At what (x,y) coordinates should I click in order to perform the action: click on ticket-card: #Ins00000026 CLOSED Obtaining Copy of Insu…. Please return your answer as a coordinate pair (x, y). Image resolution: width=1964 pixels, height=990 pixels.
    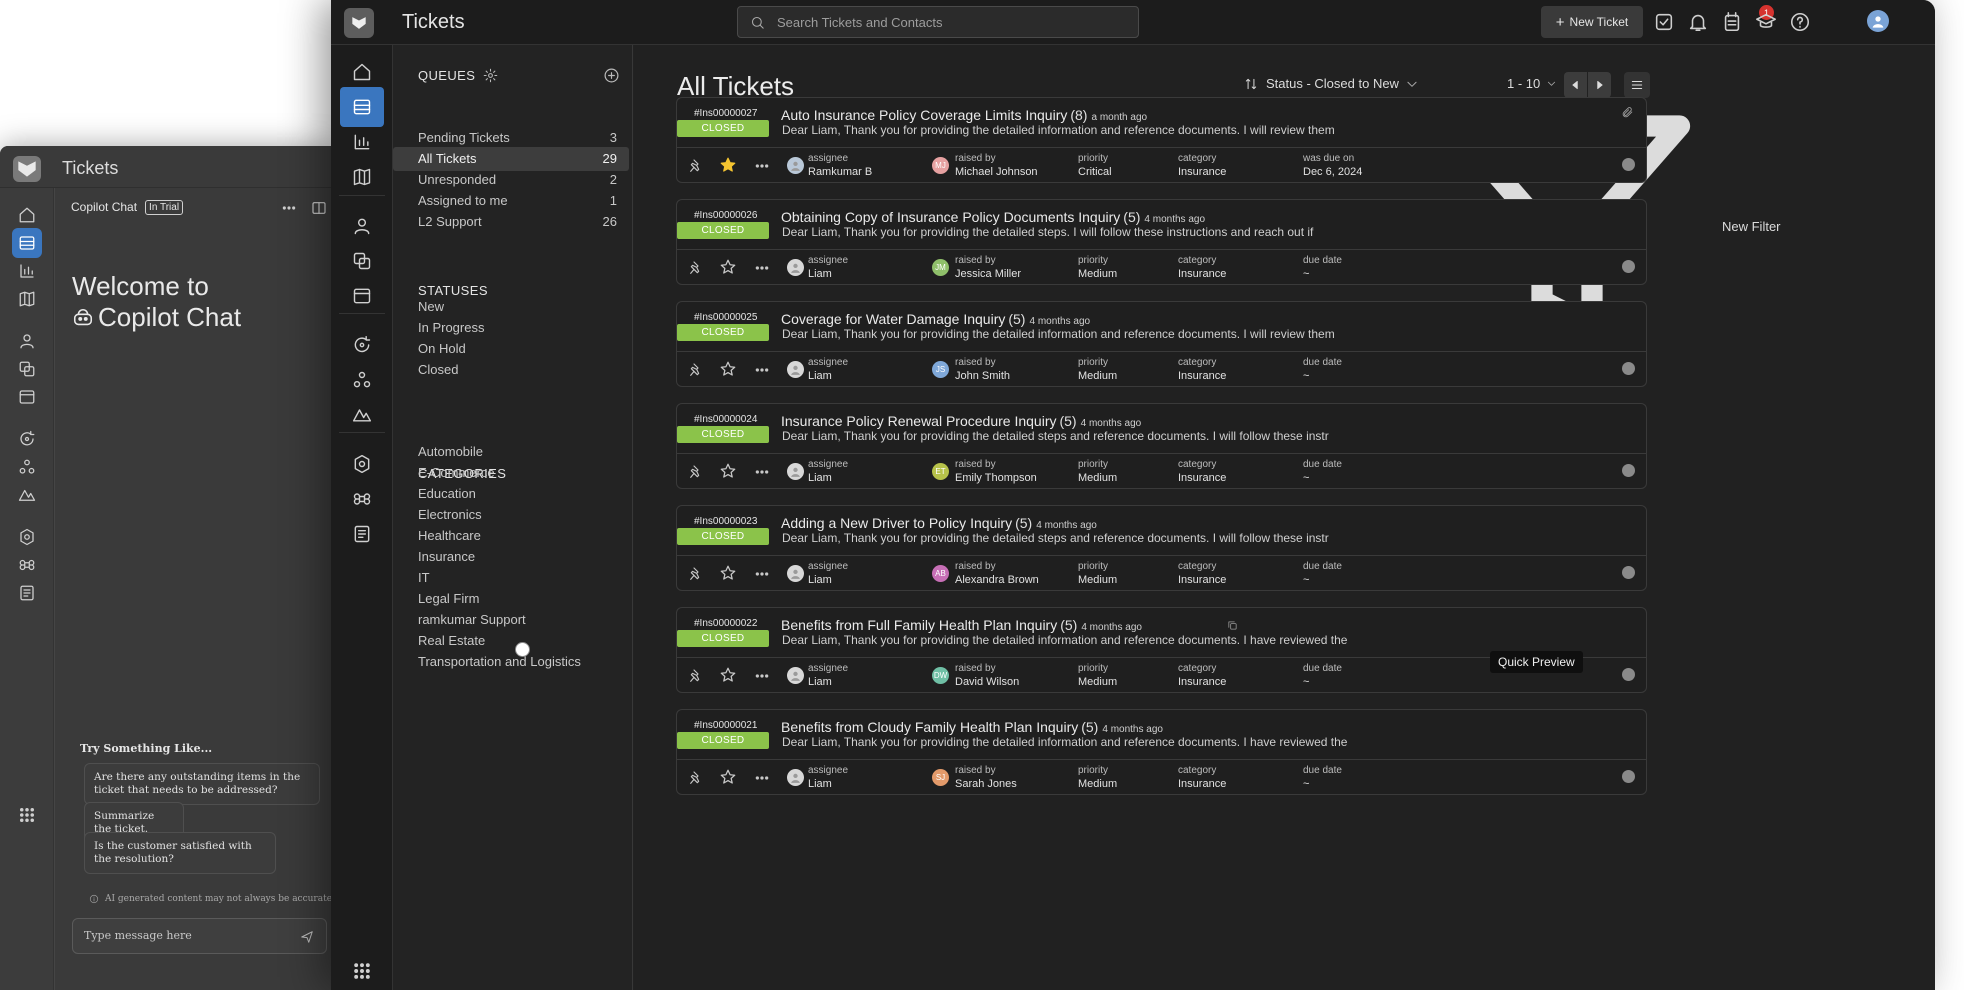
    Looking at the image, I should click on (1161, 242).